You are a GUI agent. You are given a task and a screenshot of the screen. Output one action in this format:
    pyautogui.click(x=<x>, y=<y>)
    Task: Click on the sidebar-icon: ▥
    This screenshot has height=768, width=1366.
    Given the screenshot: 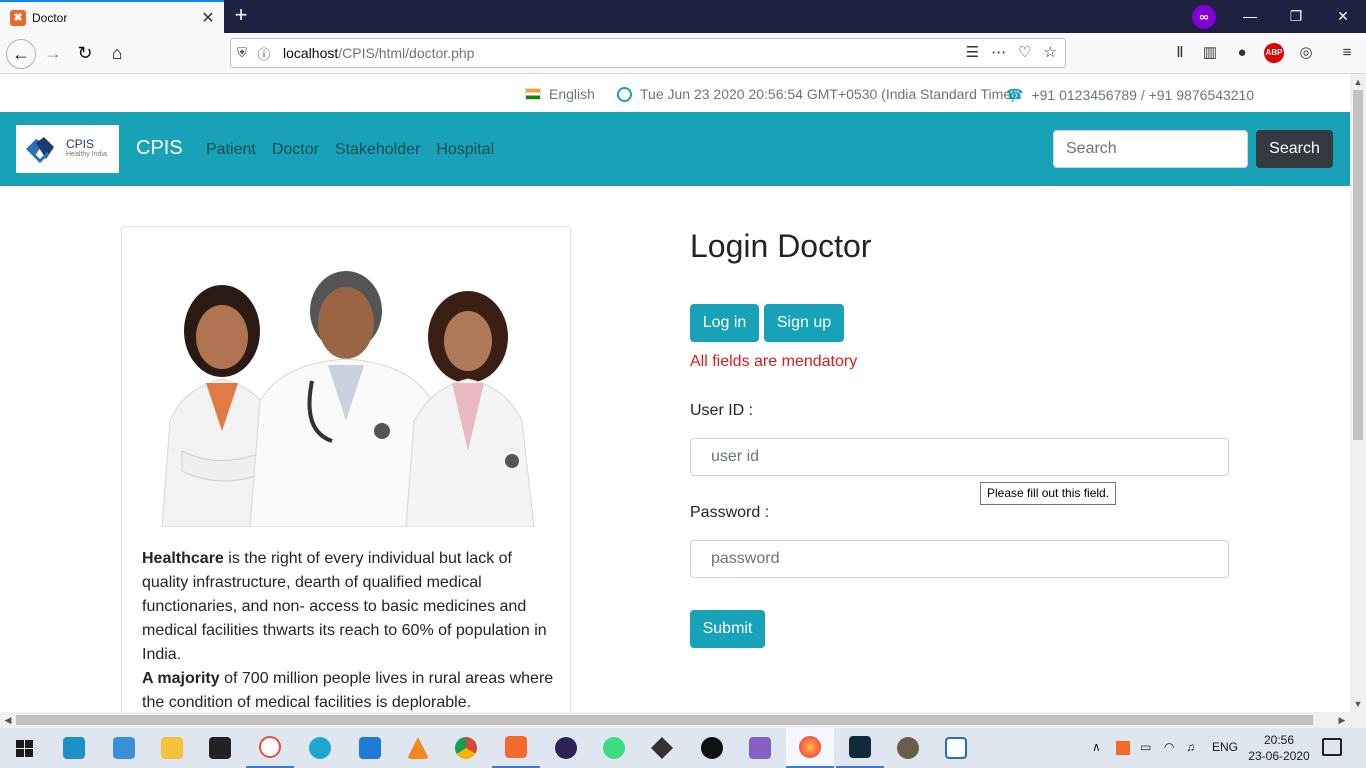 What is the action you would take?
    pyautogui.click(x=1210, y=53)
    